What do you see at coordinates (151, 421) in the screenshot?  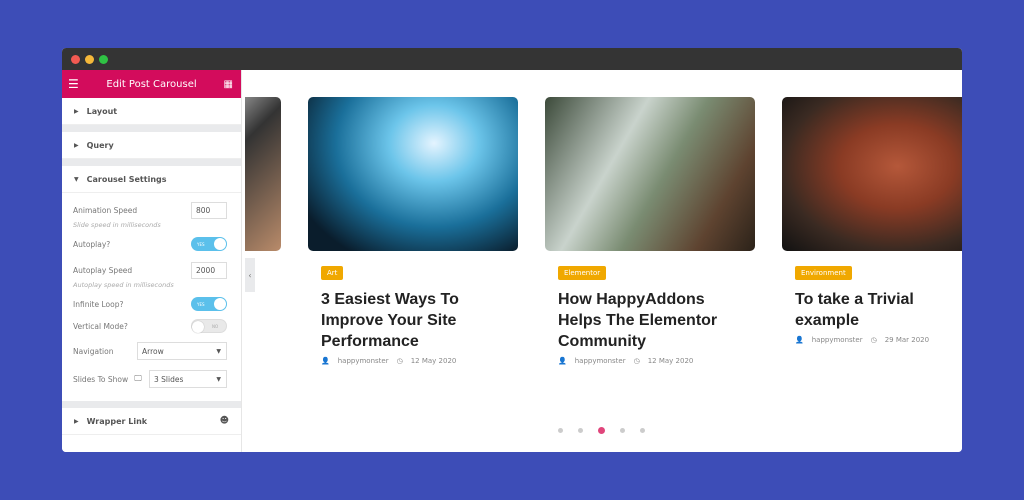 I see `section-wrapper-link: ▶ Wrapper Link ☻` at bounding box center [151, 421].